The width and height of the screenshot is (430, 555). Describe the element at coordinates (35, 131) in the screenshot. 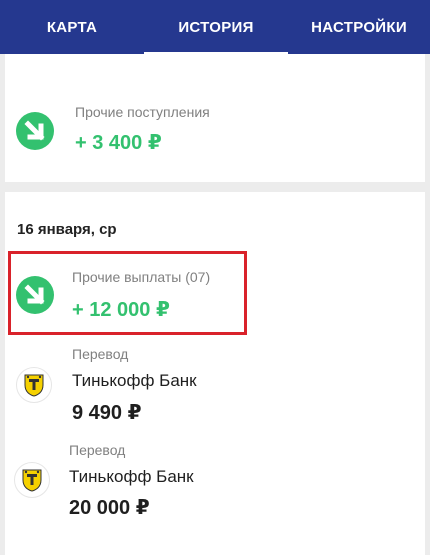

I see `incoming-arrow-icon` at that location.